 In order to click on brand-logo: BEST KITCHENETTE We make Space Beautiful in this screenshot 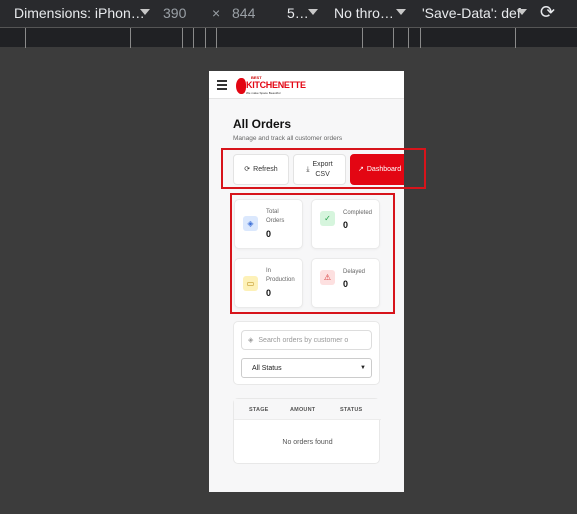, I will do `click(271, 86)`.